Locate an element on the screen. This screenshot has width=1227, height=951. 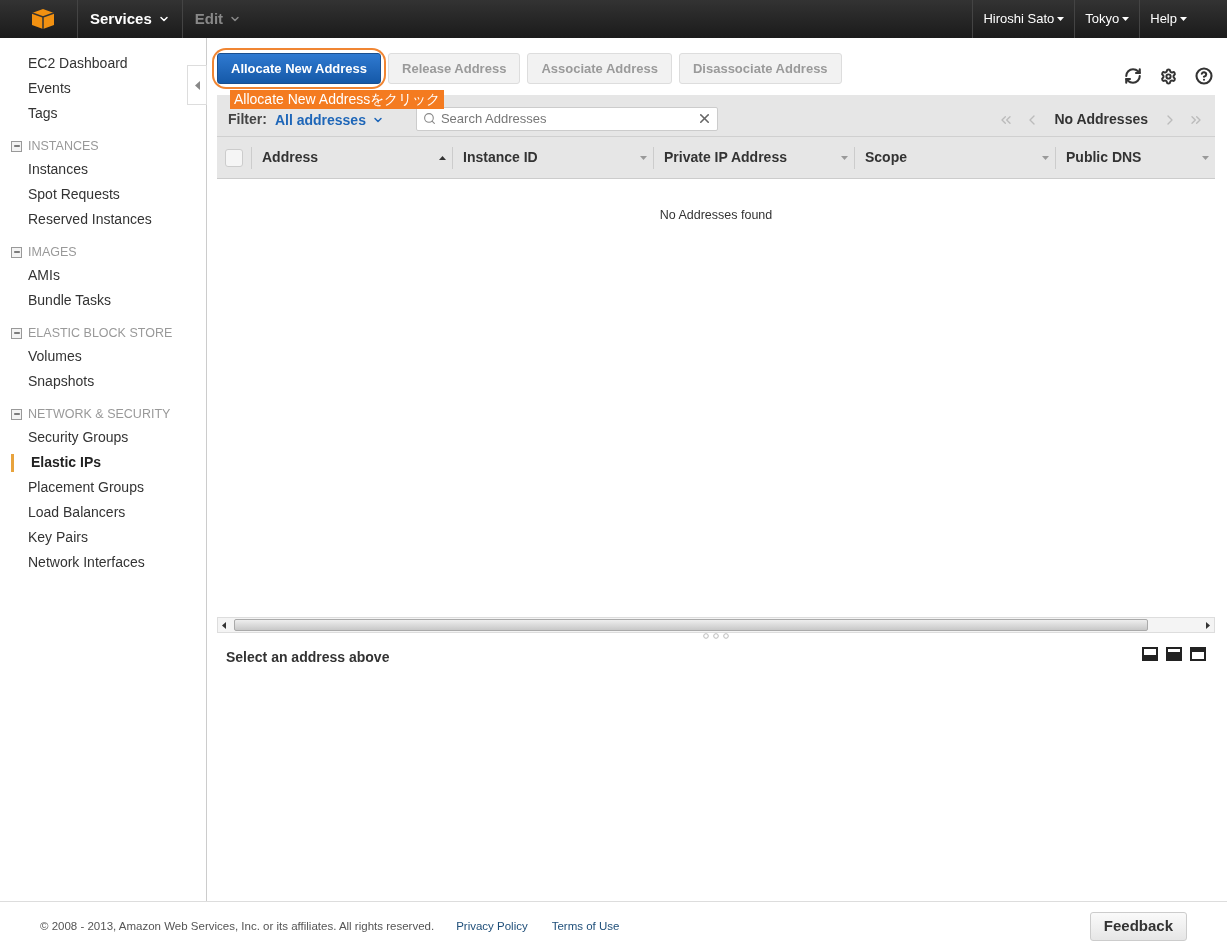
sidebar-section-heading: NETWORK & SECURITY is located at coordinates (99, 414).